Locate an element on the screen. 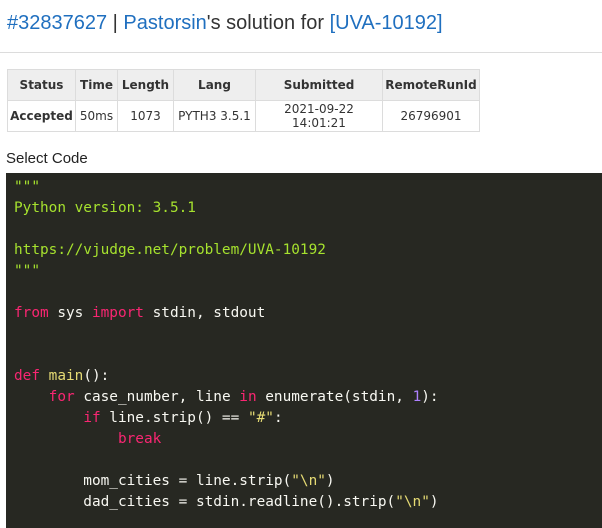 This screenshot has width=602, height=528. run-id-link: #32837627 is located at coordinates (57, 23).